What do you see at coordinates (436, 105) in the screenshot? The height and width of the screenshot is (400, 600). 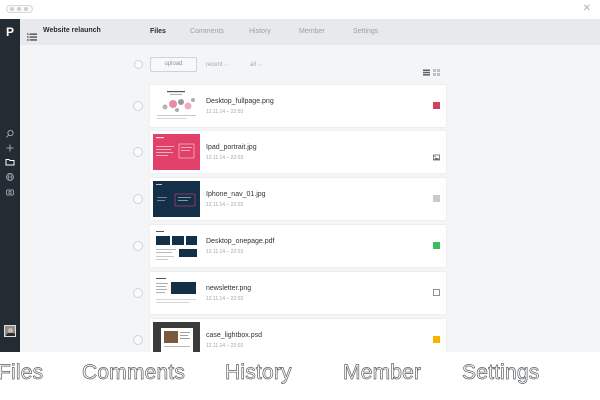 I see `status-badge-red` at bounding box center [436, 105].